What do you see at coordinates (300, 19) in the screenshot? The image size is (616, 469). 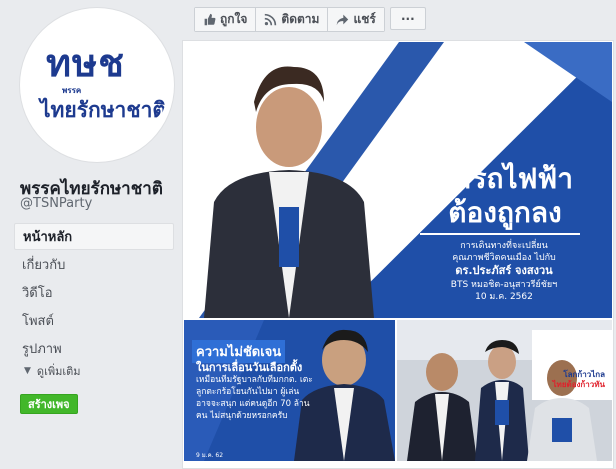 I see `follow-label: ติดตาม` at bounding box center [300, 19].